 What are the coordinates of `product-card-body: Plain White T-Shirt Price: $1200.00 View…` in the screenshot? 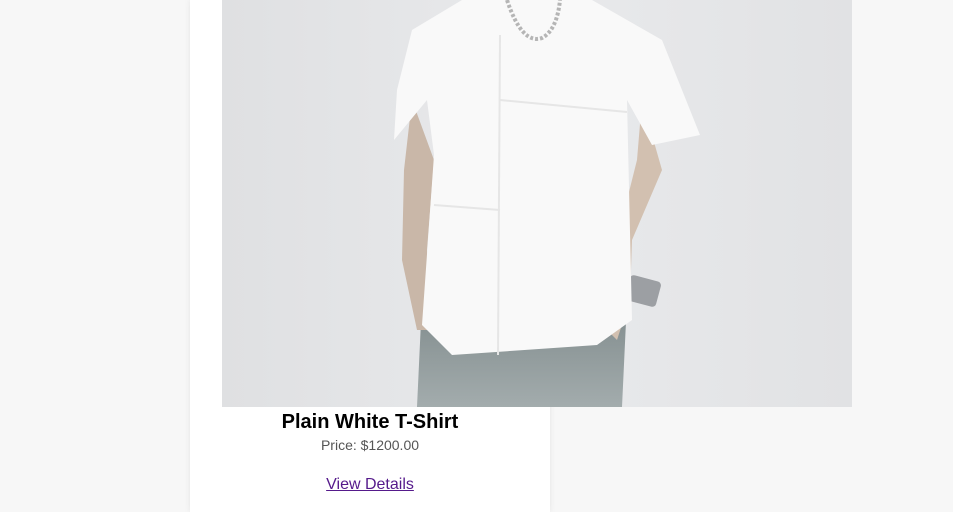 It's located at (370, 450).